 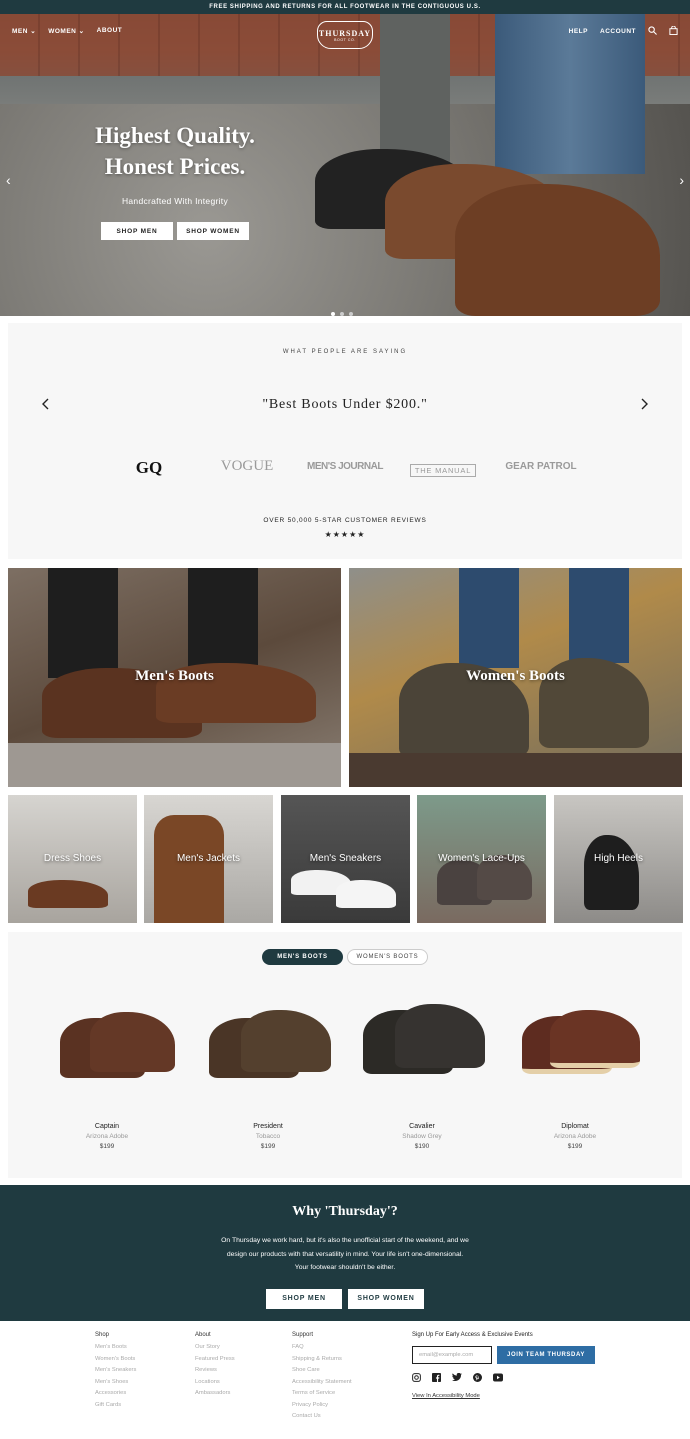 I want to click on join-button: JOIN TEAM THURSDAY, so click(x=546, y=1355).